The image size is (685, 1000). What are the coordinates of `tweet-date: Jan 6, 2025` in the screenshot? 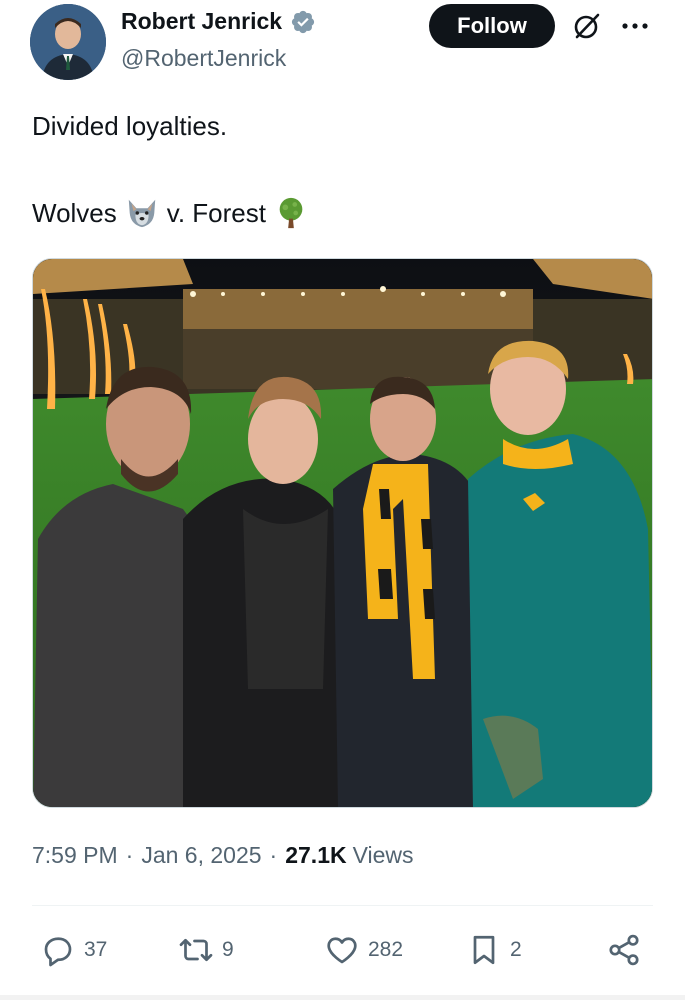 It's located at (201, 855).